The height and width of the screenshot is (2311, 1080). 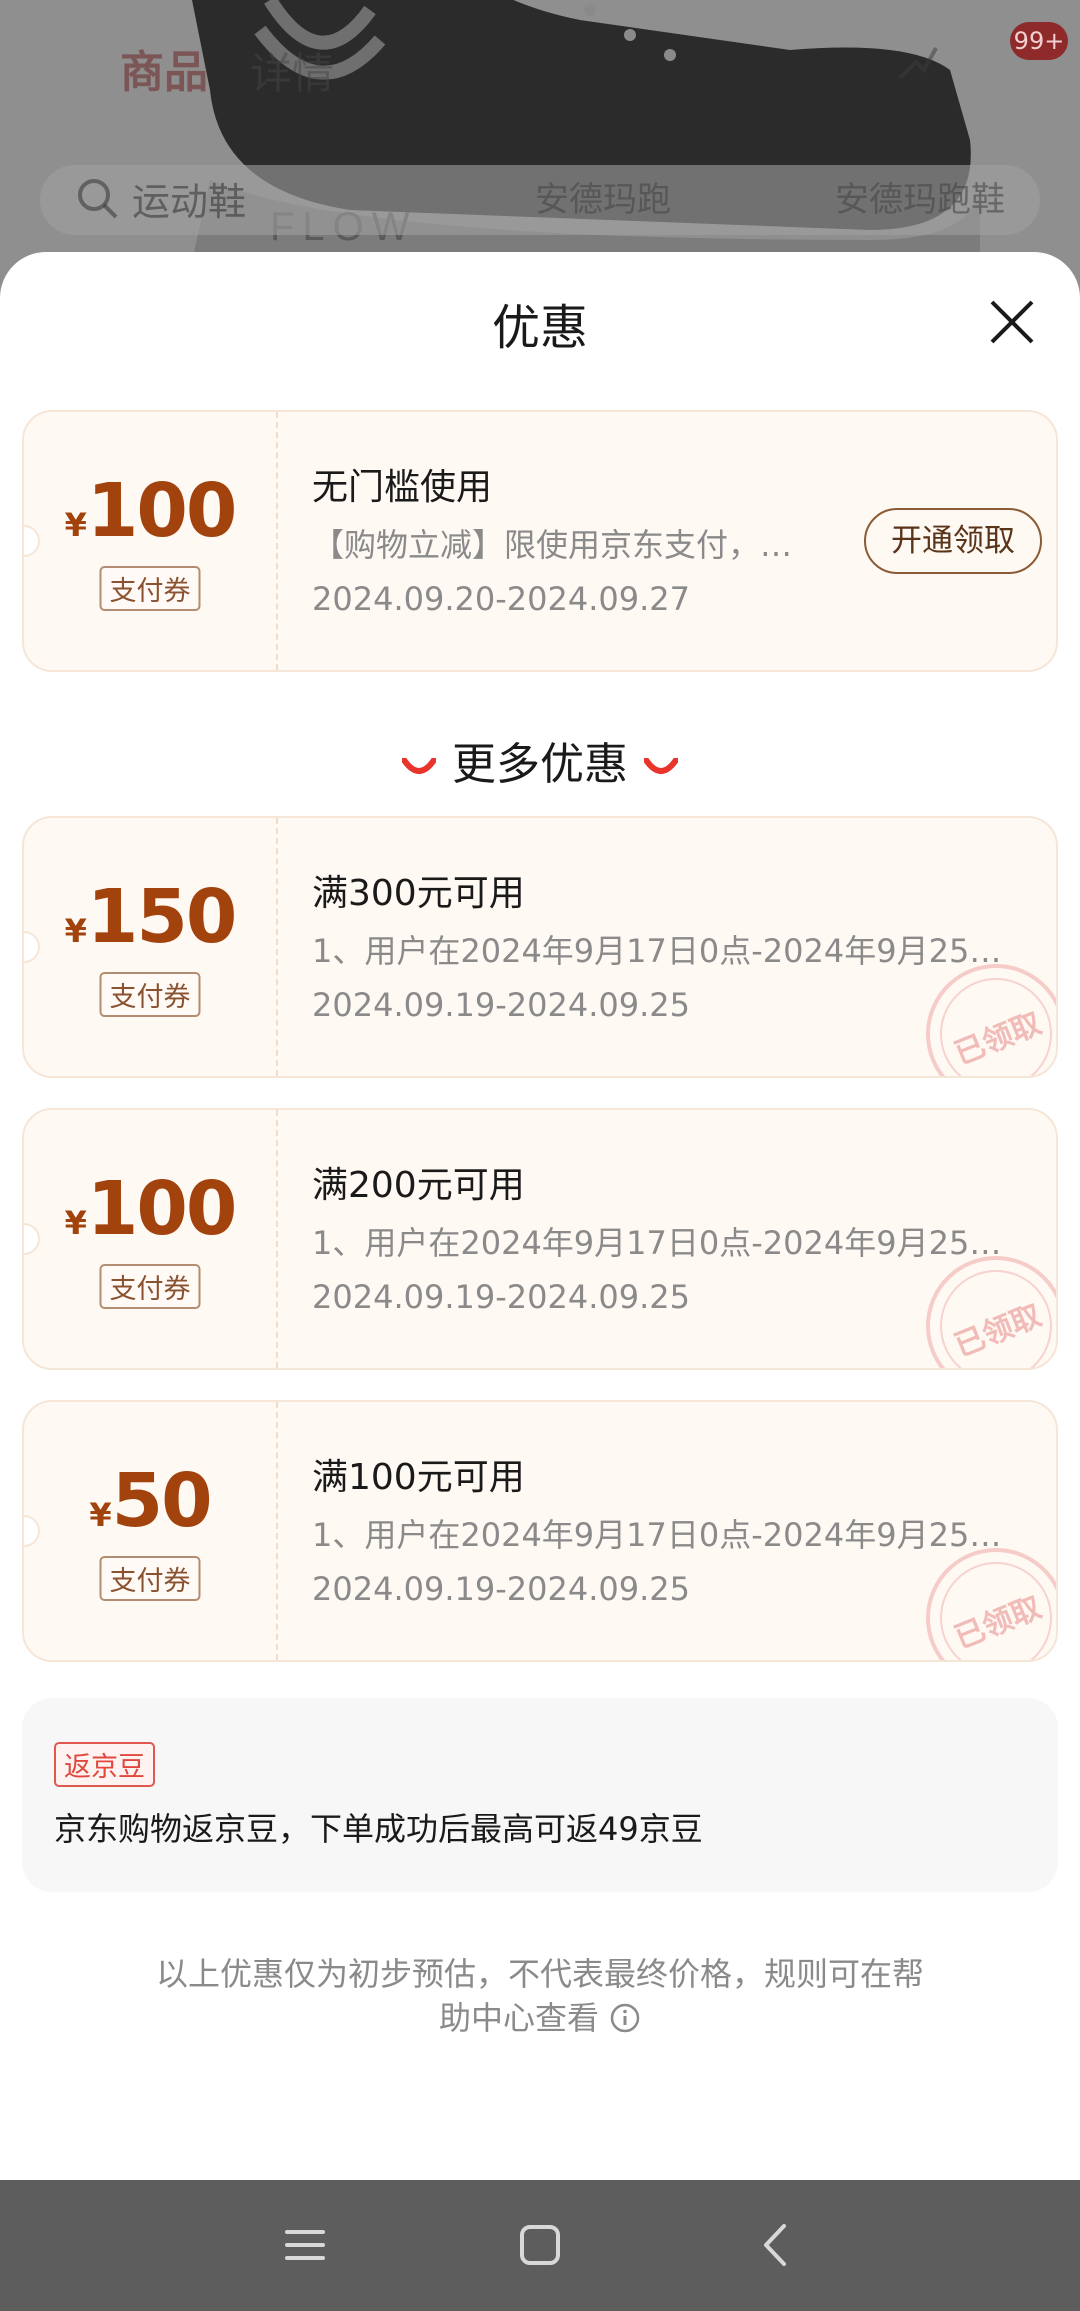 I want to click on more-offers-header: 更多优惠, so click(x=540, y=760).